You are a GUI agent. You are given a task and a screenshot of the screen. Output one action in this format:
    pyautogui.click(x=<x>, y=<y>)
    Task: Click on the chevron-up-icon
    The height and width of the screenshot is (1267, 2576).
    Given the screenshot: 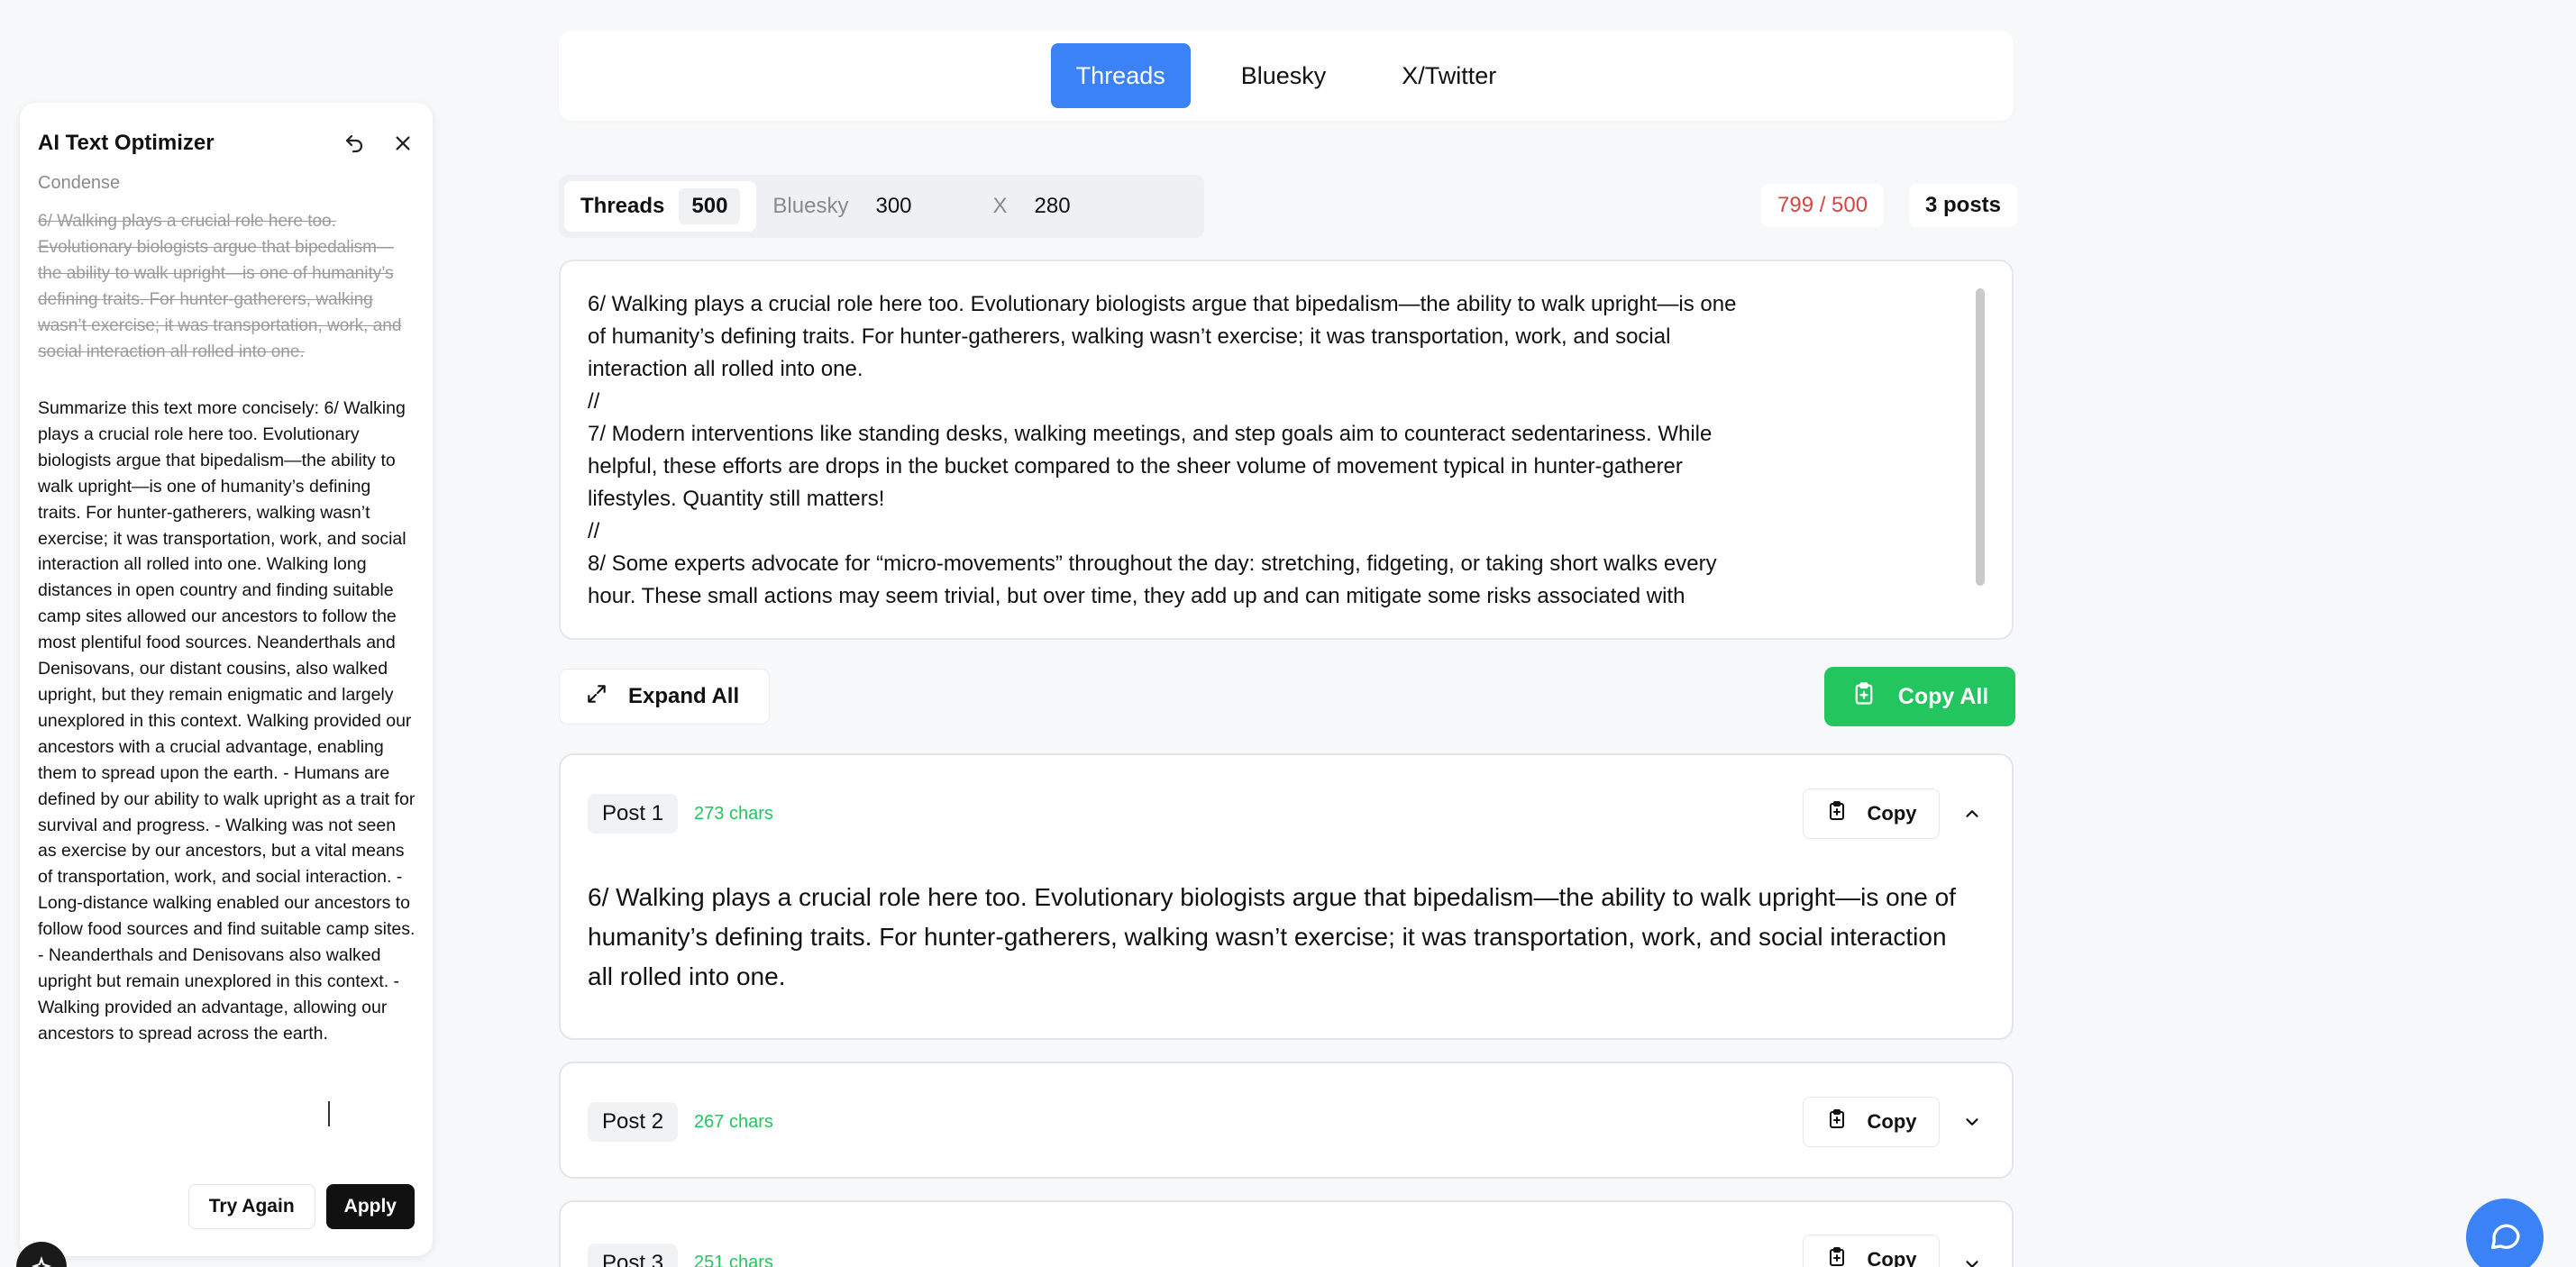 What is the action you would take?
    pyautogui.click(x=1972, y=813)
    